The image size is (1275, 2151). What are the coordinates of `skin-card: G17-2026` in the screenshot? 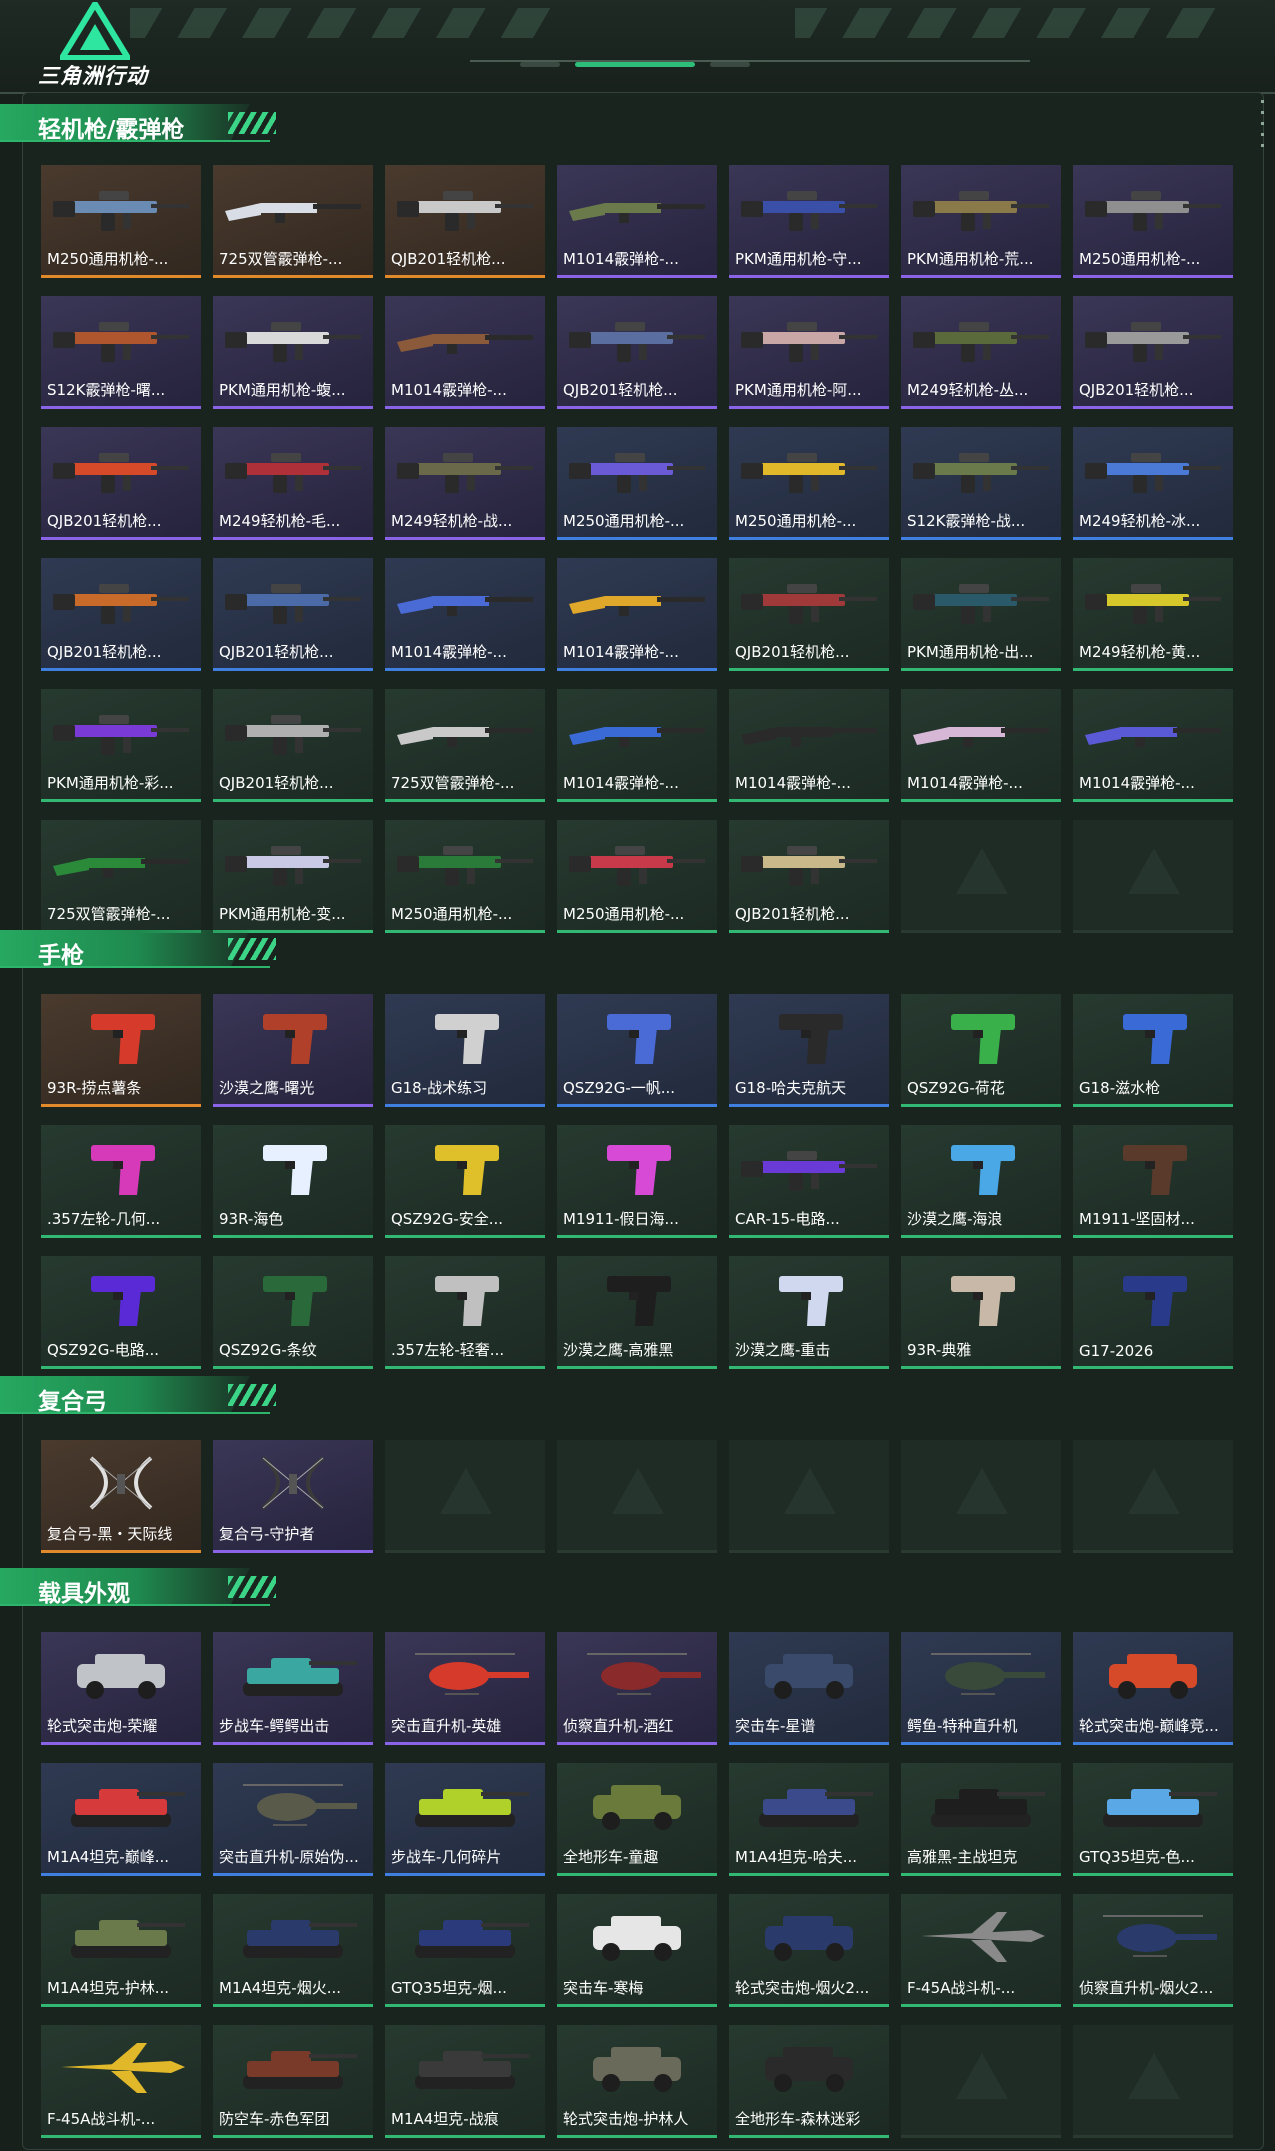 It's located at (1153, 1312).